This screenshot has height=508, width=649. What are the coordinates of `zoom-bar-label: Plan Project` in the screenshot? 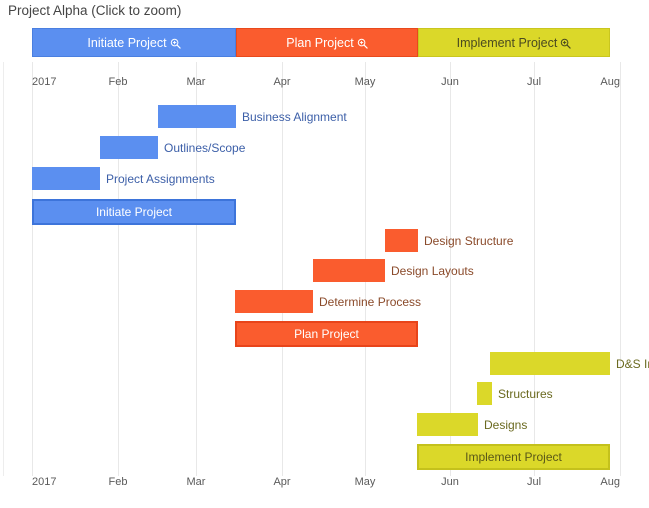 It's located at (320, 42).